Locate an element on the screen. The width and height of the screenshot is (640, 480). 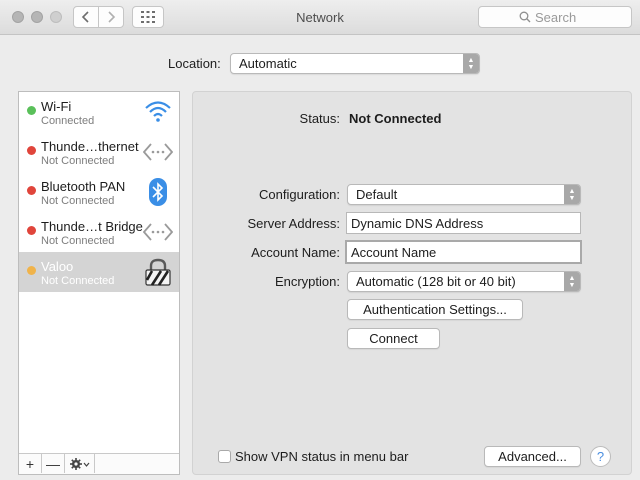
status-dot-connected is located at coordinates (31, 110).